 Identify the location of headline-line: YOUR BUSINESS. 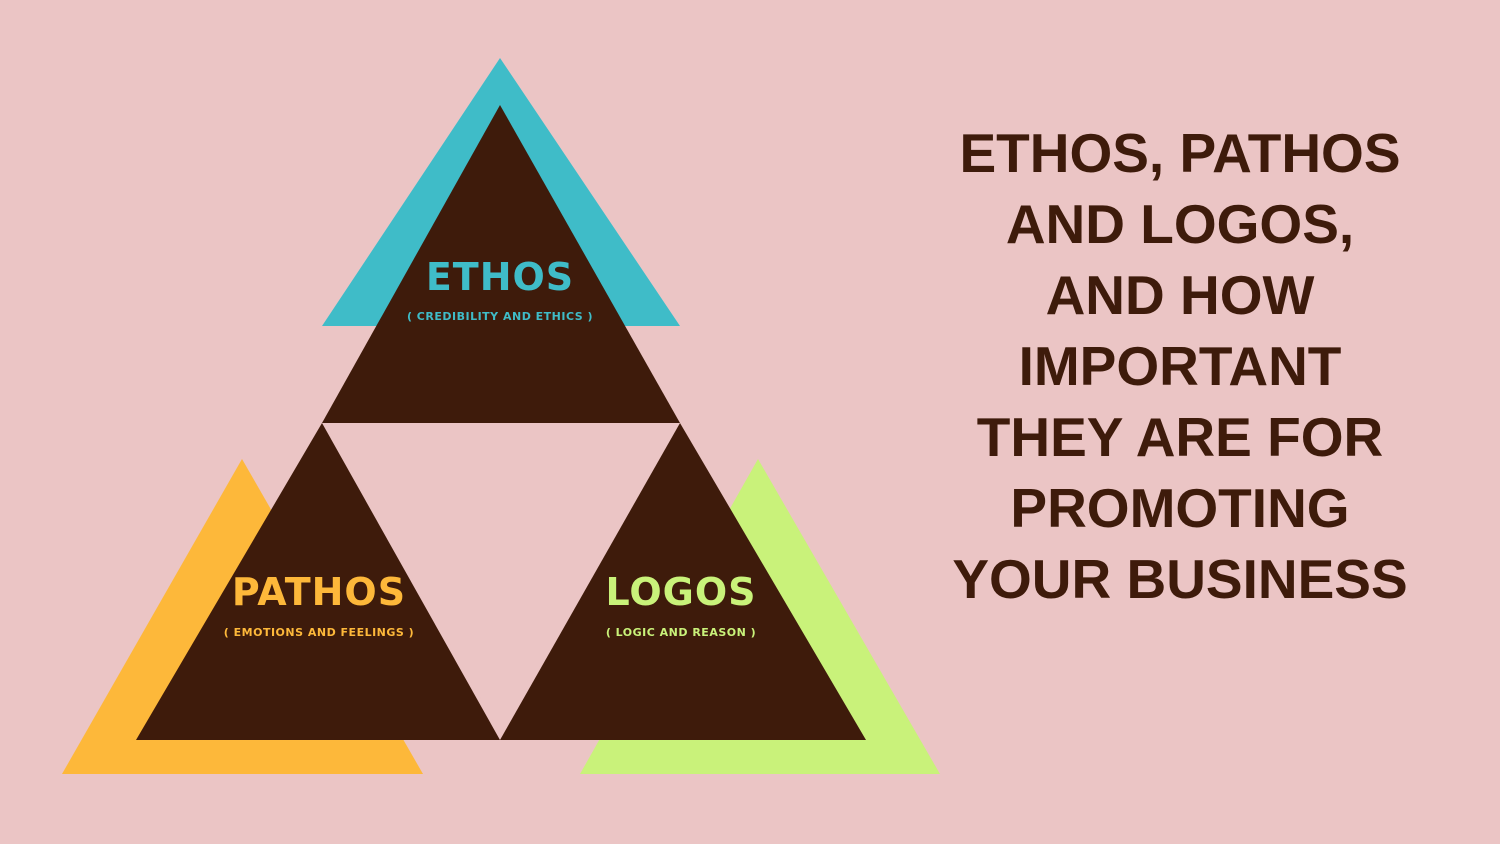
(1180, 579).